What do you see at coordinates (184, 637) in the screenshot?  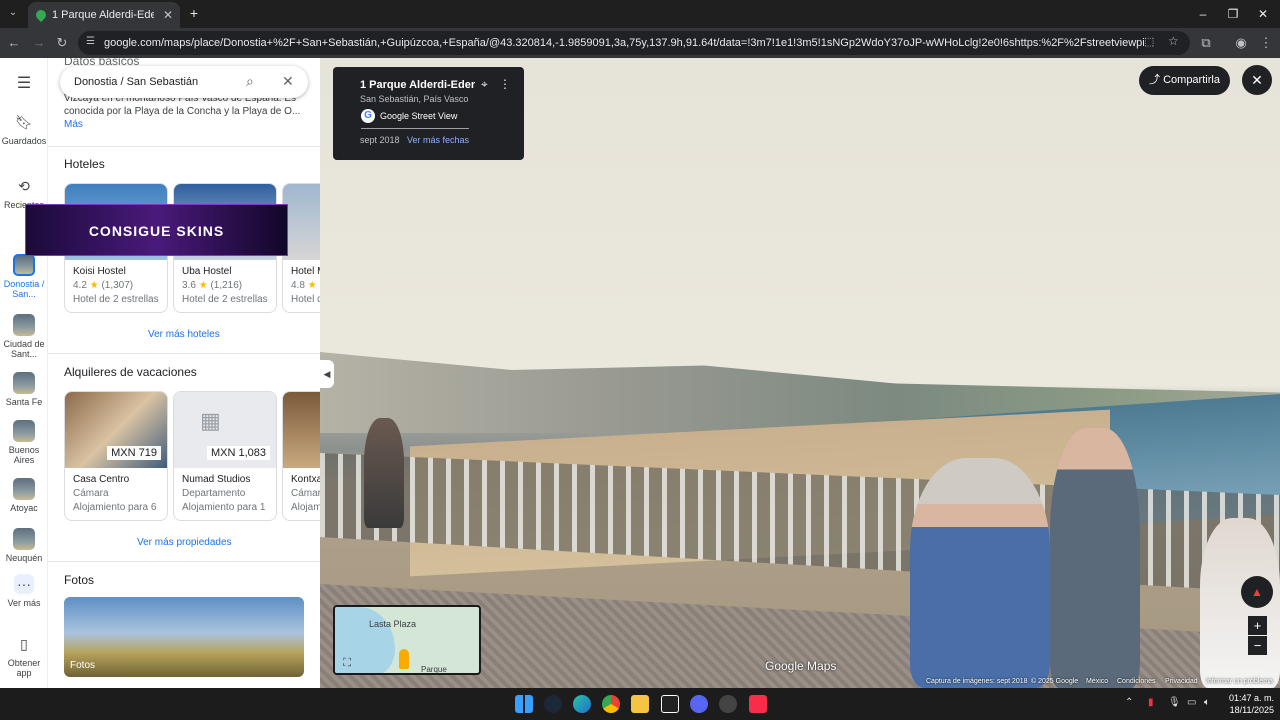 I see `photos-tile: Fotos` at bounding box center [184, 637].